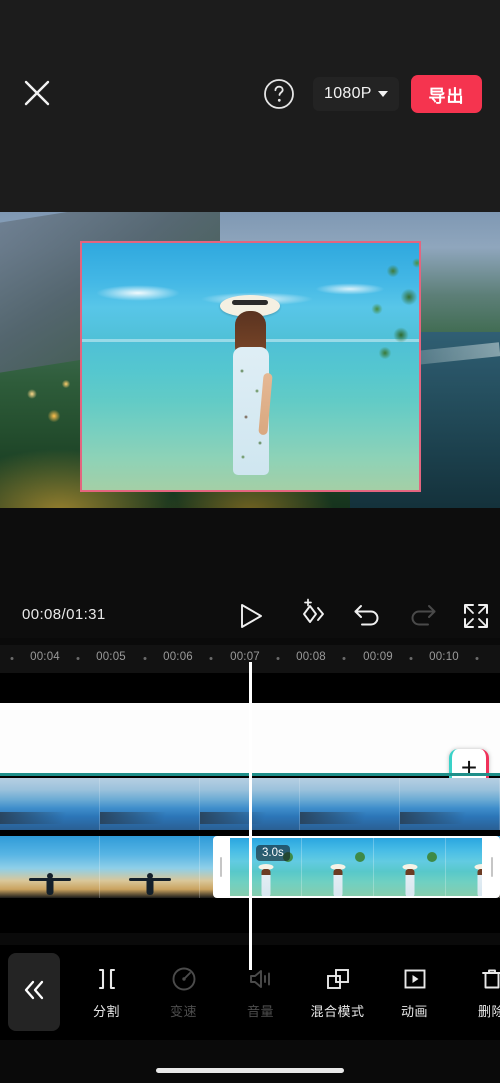  Describe the element at coordinates (37, 93) in the screenshot. I see `close-icon` at that location.